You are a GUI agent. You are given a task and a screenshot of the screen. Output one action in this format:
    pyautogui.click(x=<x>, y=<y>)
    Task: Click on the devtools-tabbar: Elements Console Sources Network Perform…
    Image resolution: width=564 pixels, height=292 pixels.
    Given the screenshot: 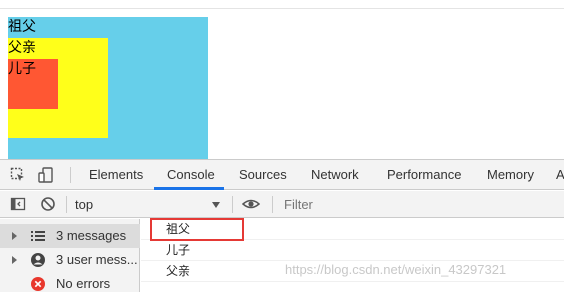 What is the action you would take?
    pyautogui.click(x=282, y=175)
    